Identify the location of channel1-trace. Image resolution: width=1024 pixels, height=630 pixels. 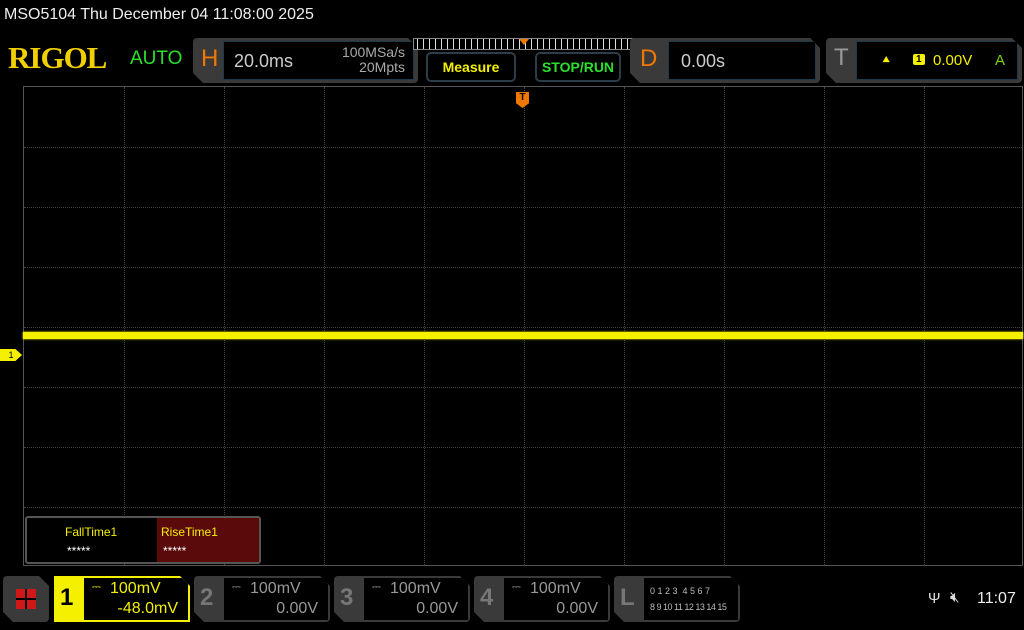
(523, 335).